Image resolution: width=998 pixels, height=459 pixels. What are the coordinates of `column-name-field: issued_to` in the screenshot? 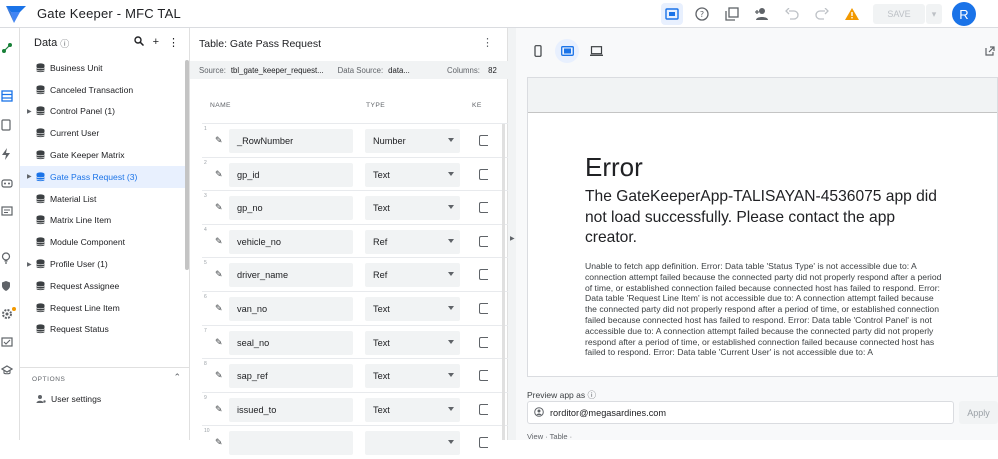 It's located at (291, 409).